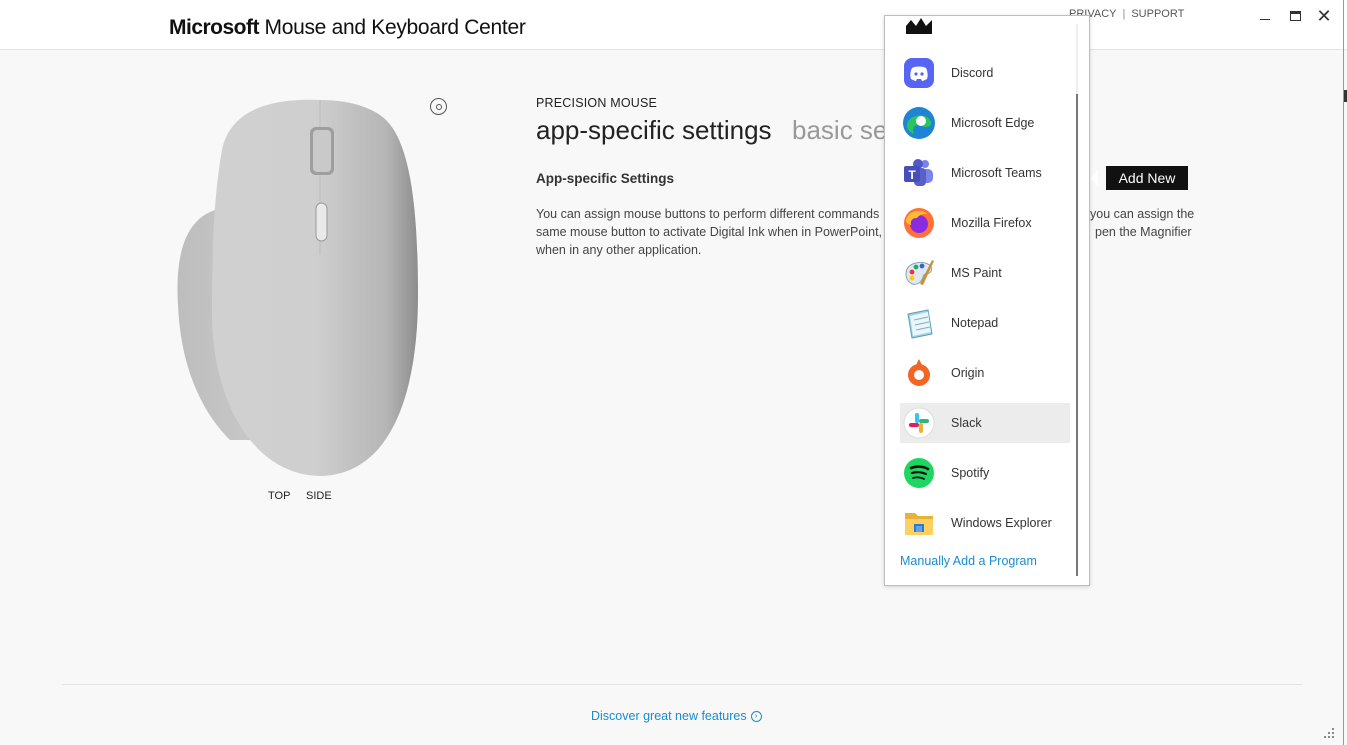  I want to click on description-line-2-tail: pen the Magnifier, so click(1143, 232).